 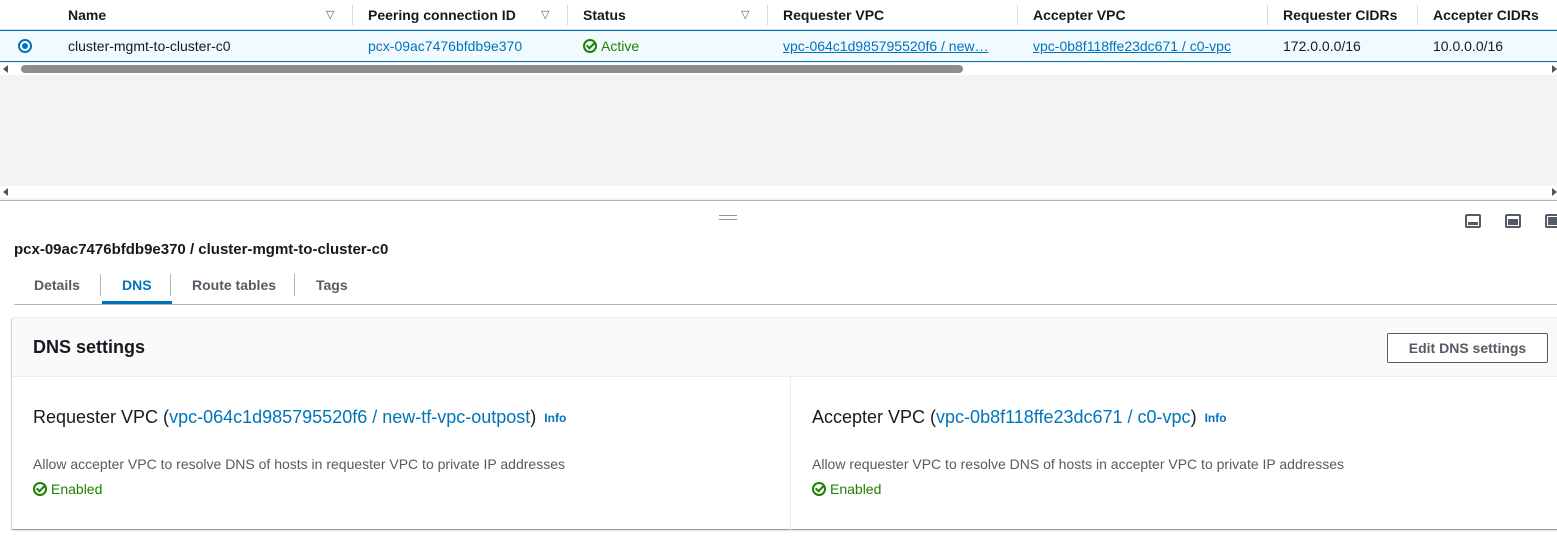 I want to click on edit-dns-settings-button: Edit DNS settings, so click(x=1467, y=348).